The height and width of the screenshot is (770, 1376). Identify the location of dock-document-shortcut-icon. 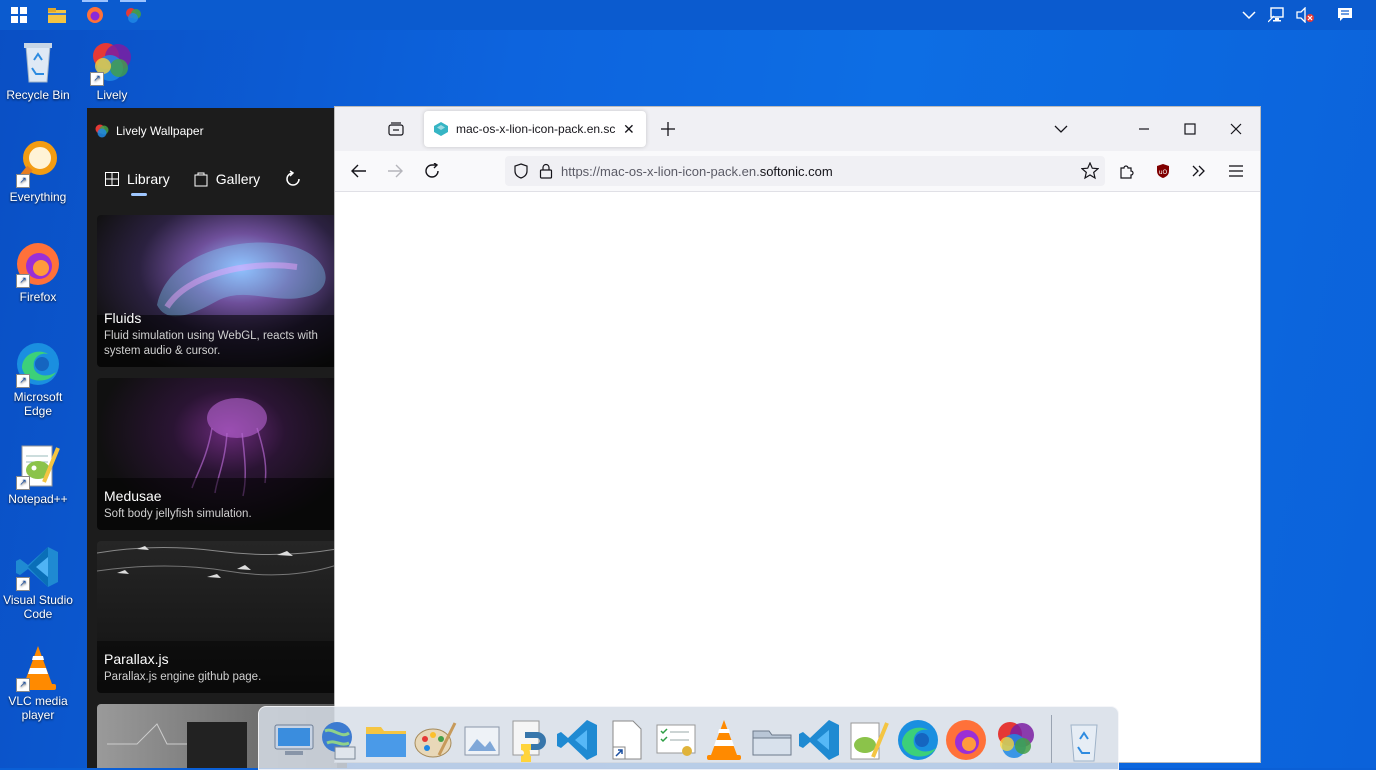
(626, 740).